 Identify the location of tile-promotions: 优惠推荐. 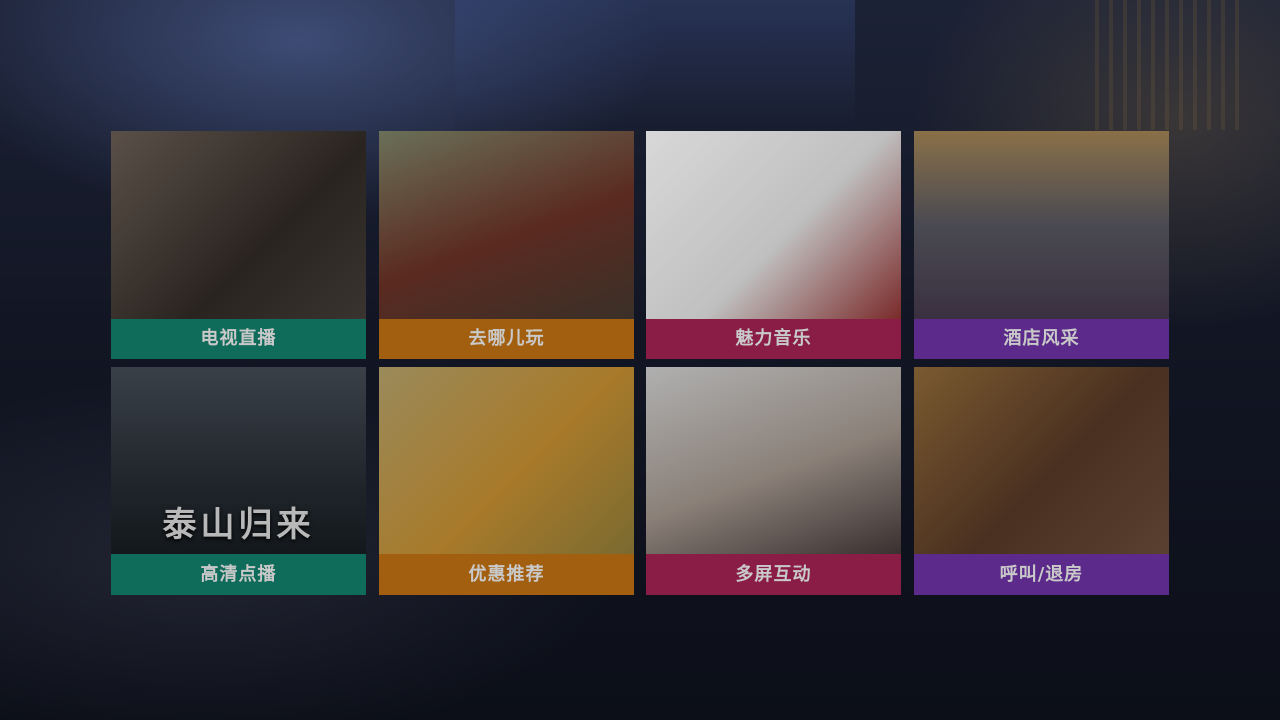
(506, 481).